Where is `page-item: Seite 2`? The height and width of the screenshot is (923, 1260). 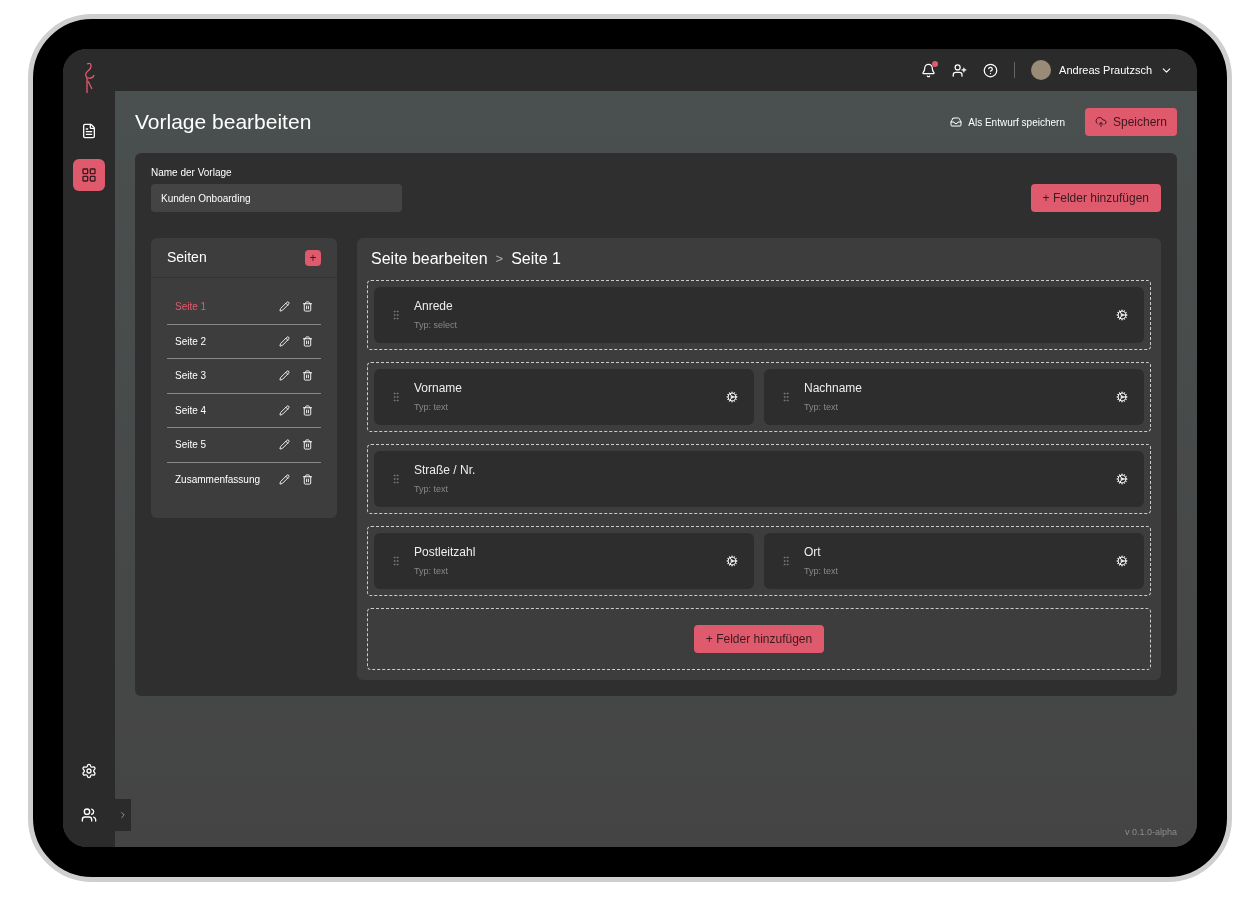
page-item: Seite 2 is located at coordinates (221, 341).